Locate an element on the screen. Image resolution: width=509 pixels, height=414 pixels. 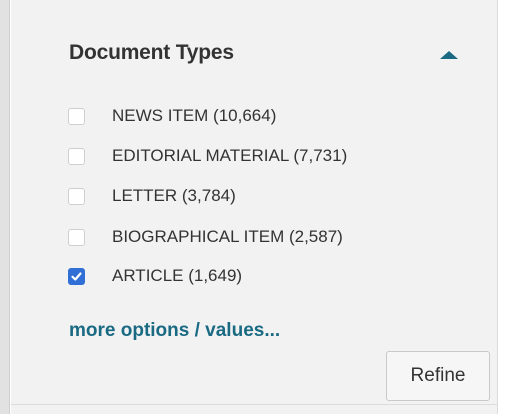
left-border is located at coordinates (5, 207).